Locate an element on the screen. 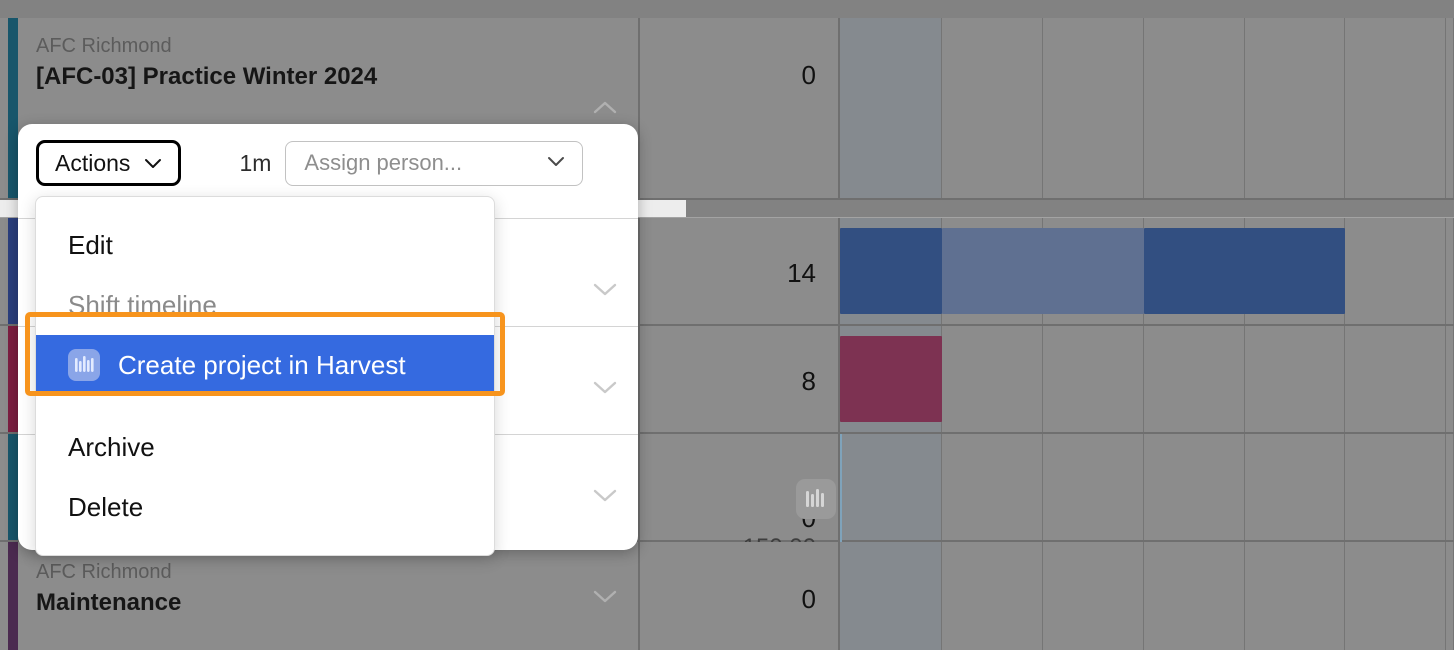 Image resolution: width=1454 pixels, height=650 pixels. today-marker is located at coordinates (841, 488).